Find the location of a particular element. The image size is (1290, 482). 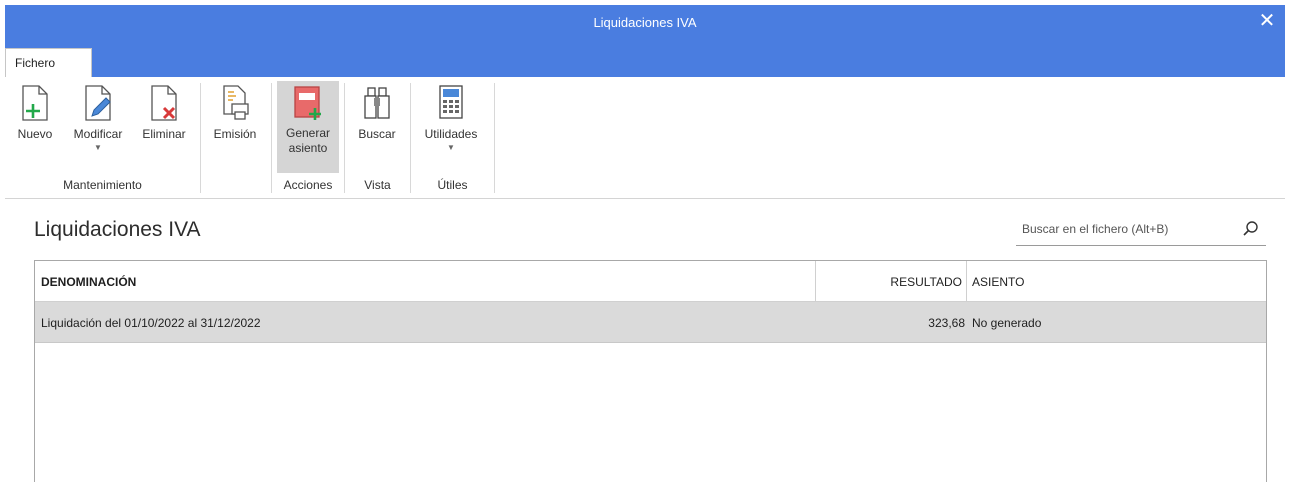

column-asiento: ASIENTO is located at coordinates (998, 282).